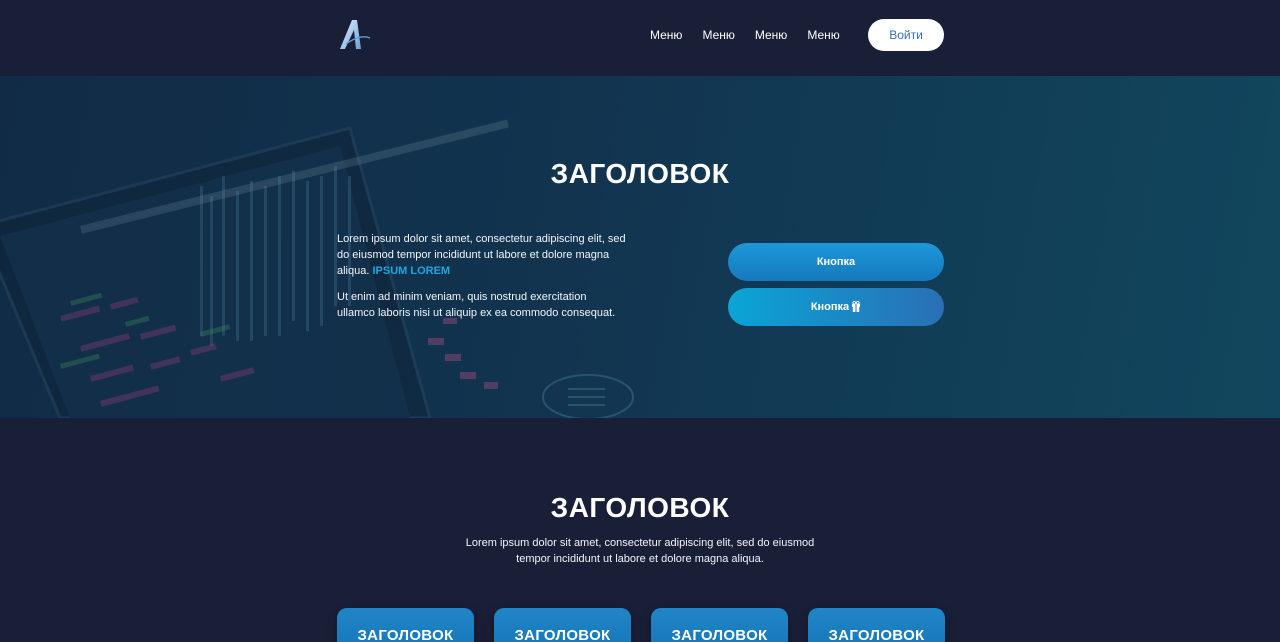 The width and height of the screenshot is (1280, 642). I want to click on header: Меню Меню Меню Меню Войти, so click(640, 38).